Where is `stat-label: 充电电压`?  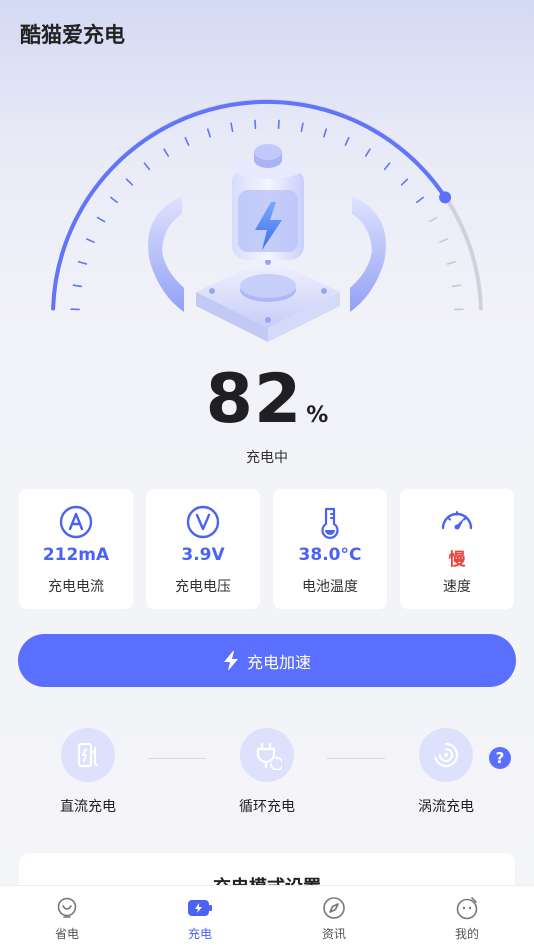 stat-label: 充电电压 is located at coordinates (203, 587).